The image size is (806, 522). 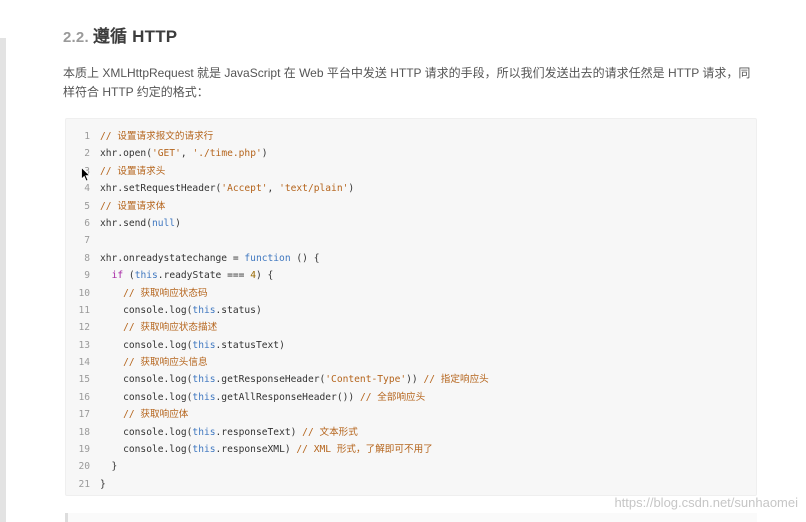 What do you see at coordinates (265, 276) in the screenshot?
I see `code-token: ) {` at bounding box center [265, 276].